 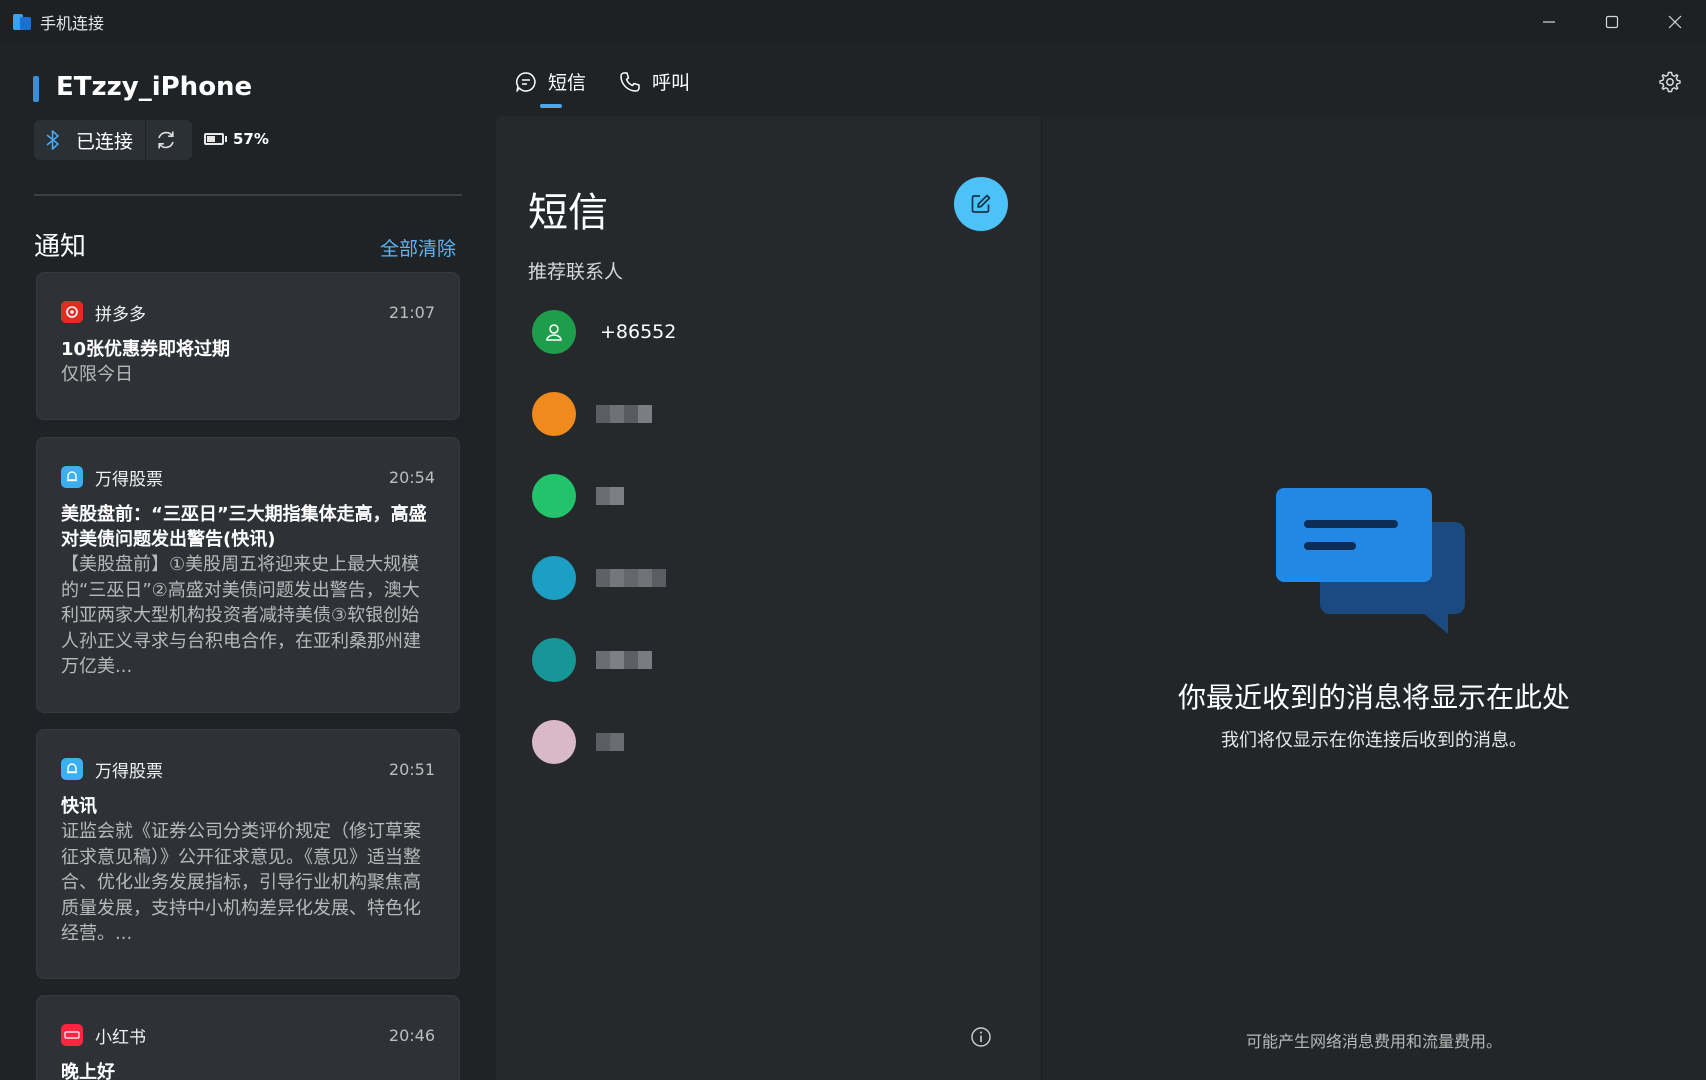 I want to click on tab-calls: 呼叫, so click(x=654, y=81).